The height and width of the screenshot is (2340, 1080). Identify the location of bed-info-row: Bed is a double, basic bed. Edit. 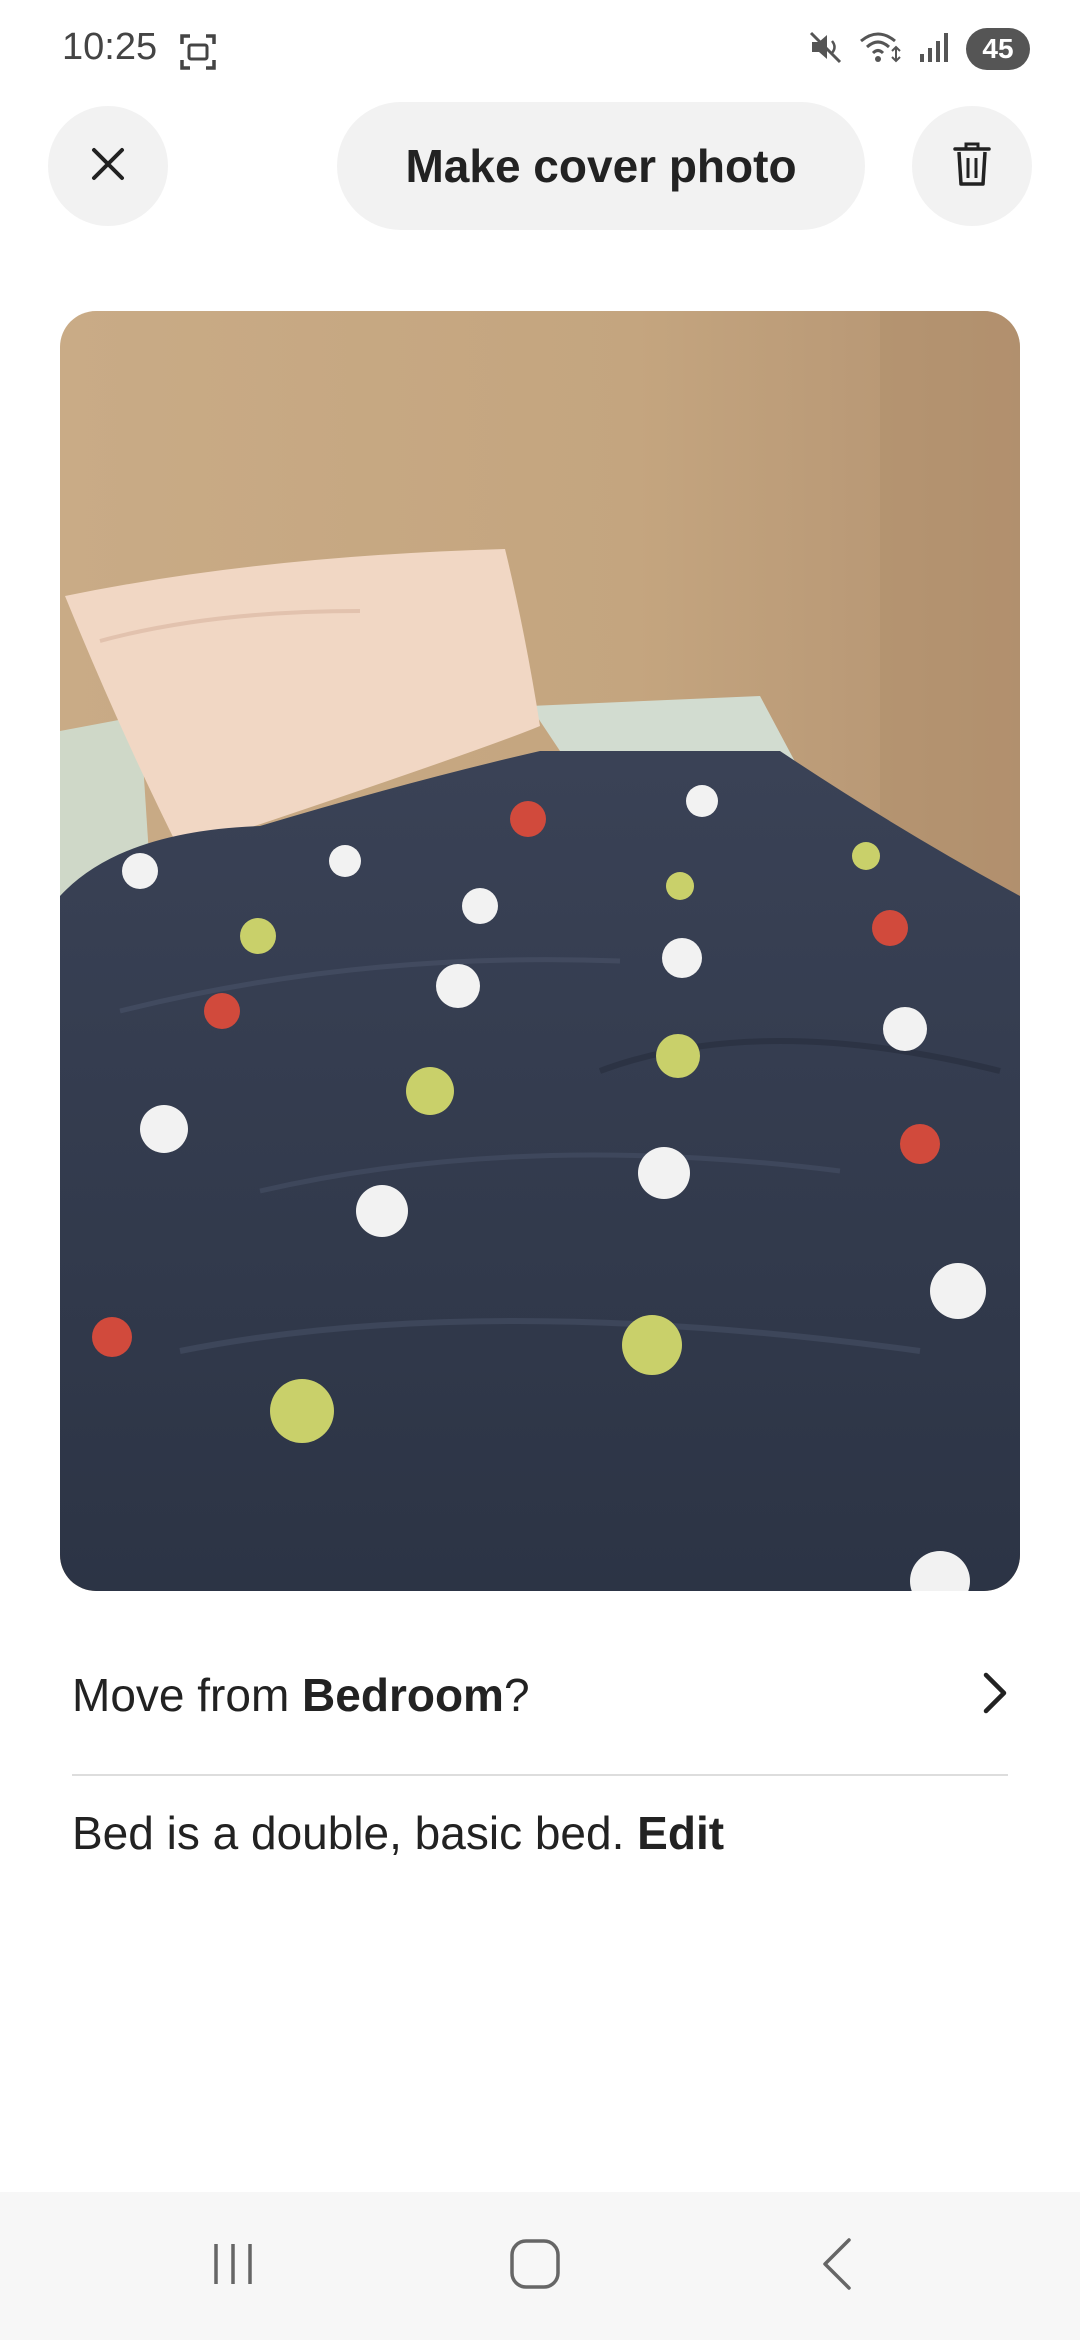
(398, 1833).